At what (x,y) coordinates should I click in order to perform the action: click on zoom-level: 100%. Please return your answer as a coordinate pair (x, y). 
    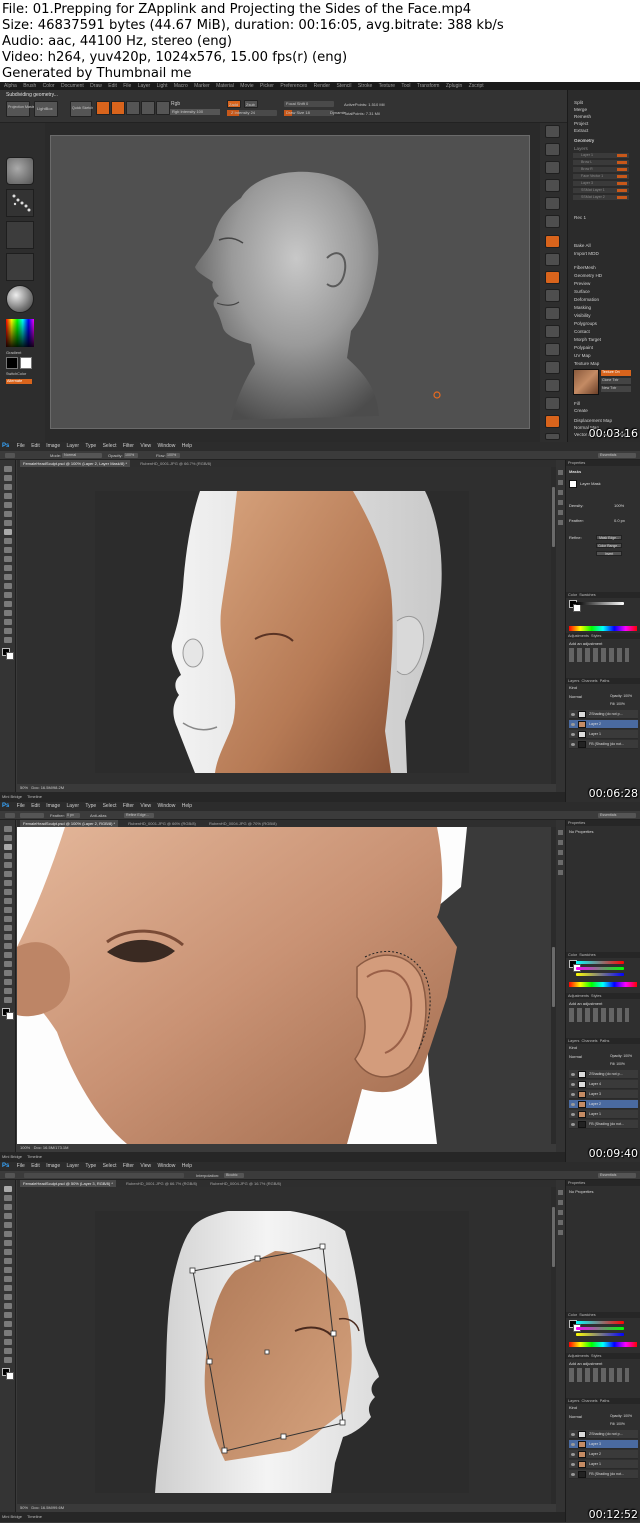
    Looking at the image, I should click on (25, 1147).